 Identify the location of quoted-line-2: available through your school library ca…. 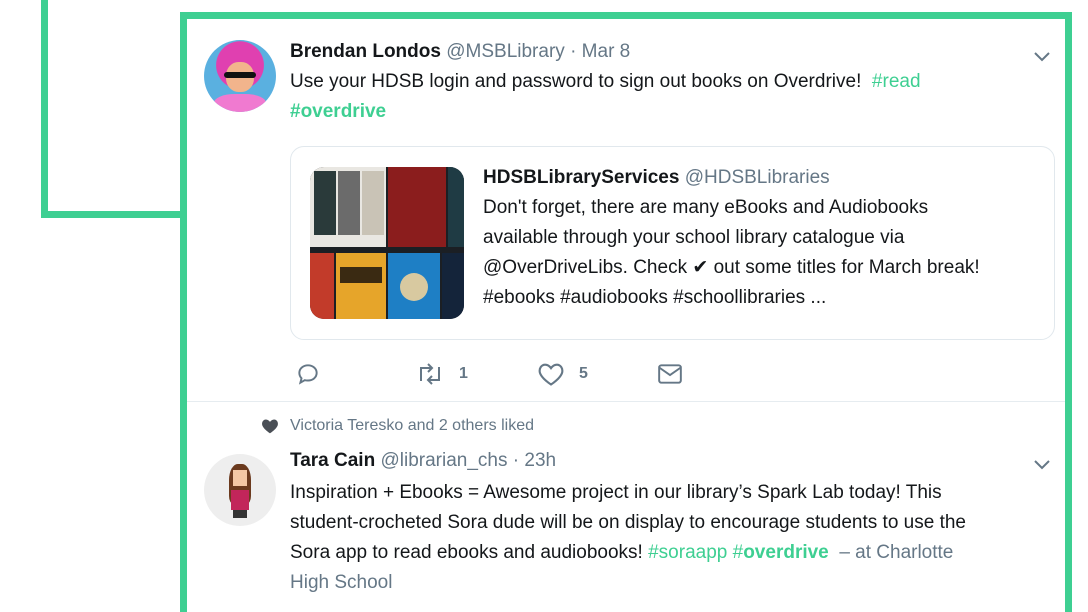
(694, 237).